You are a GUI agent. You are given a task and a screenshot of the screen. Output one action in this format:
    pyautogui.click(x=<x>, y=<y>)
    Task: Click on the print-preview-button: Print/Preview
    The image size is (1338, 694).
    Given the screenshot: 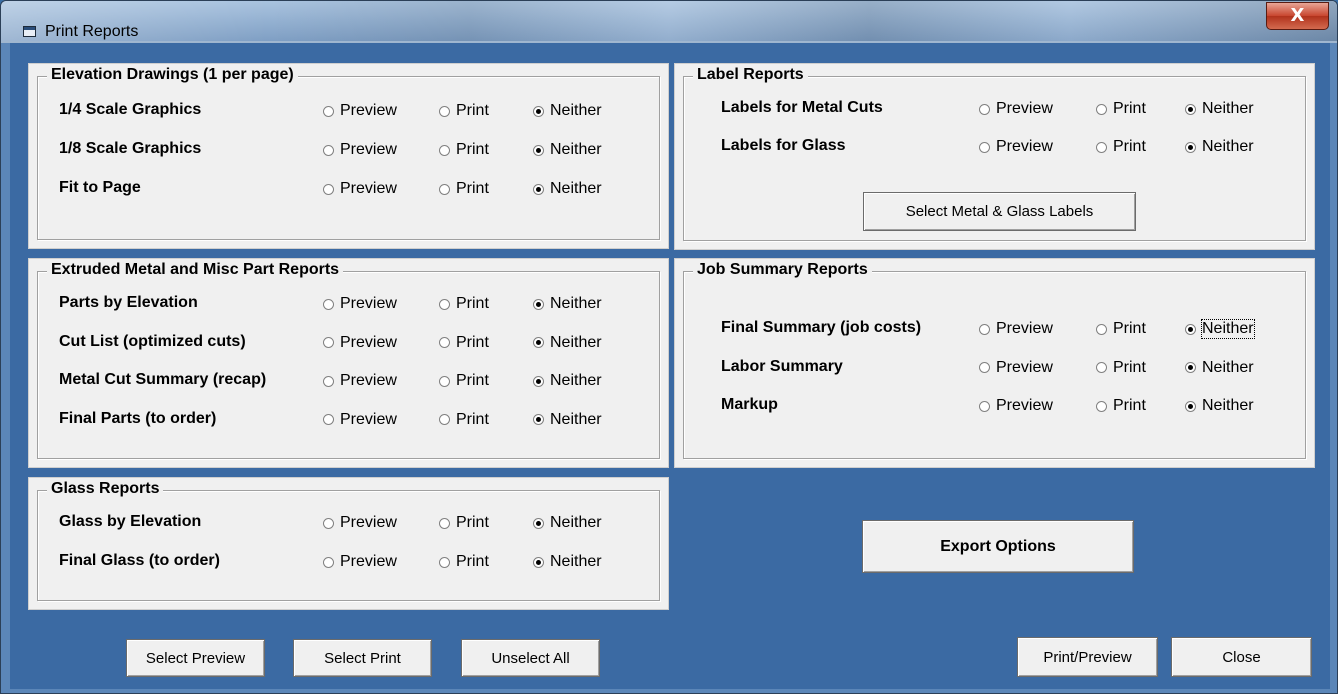 What is the action you would take?
    pyautogui.click(x=1087, y=657)
    